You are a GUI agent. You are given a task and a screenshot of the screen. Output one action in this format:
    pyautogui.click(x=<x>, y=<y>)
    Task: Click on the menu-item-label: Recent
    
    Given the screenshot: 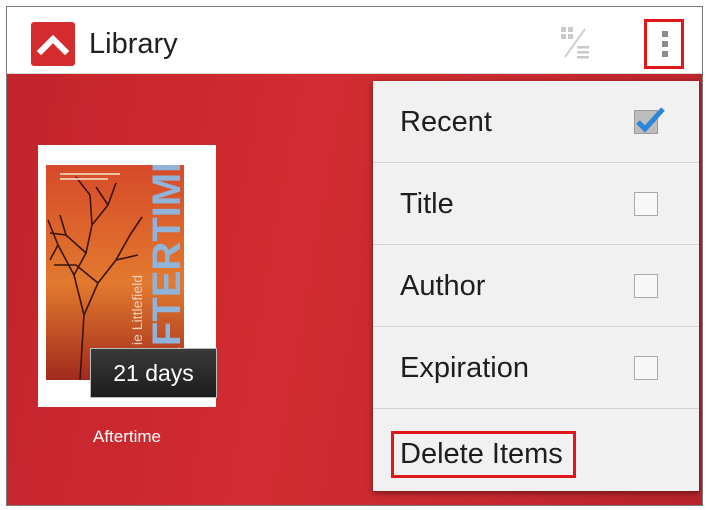 What is the action you would take?
    pyautogui.click(x=446, y=122)
    